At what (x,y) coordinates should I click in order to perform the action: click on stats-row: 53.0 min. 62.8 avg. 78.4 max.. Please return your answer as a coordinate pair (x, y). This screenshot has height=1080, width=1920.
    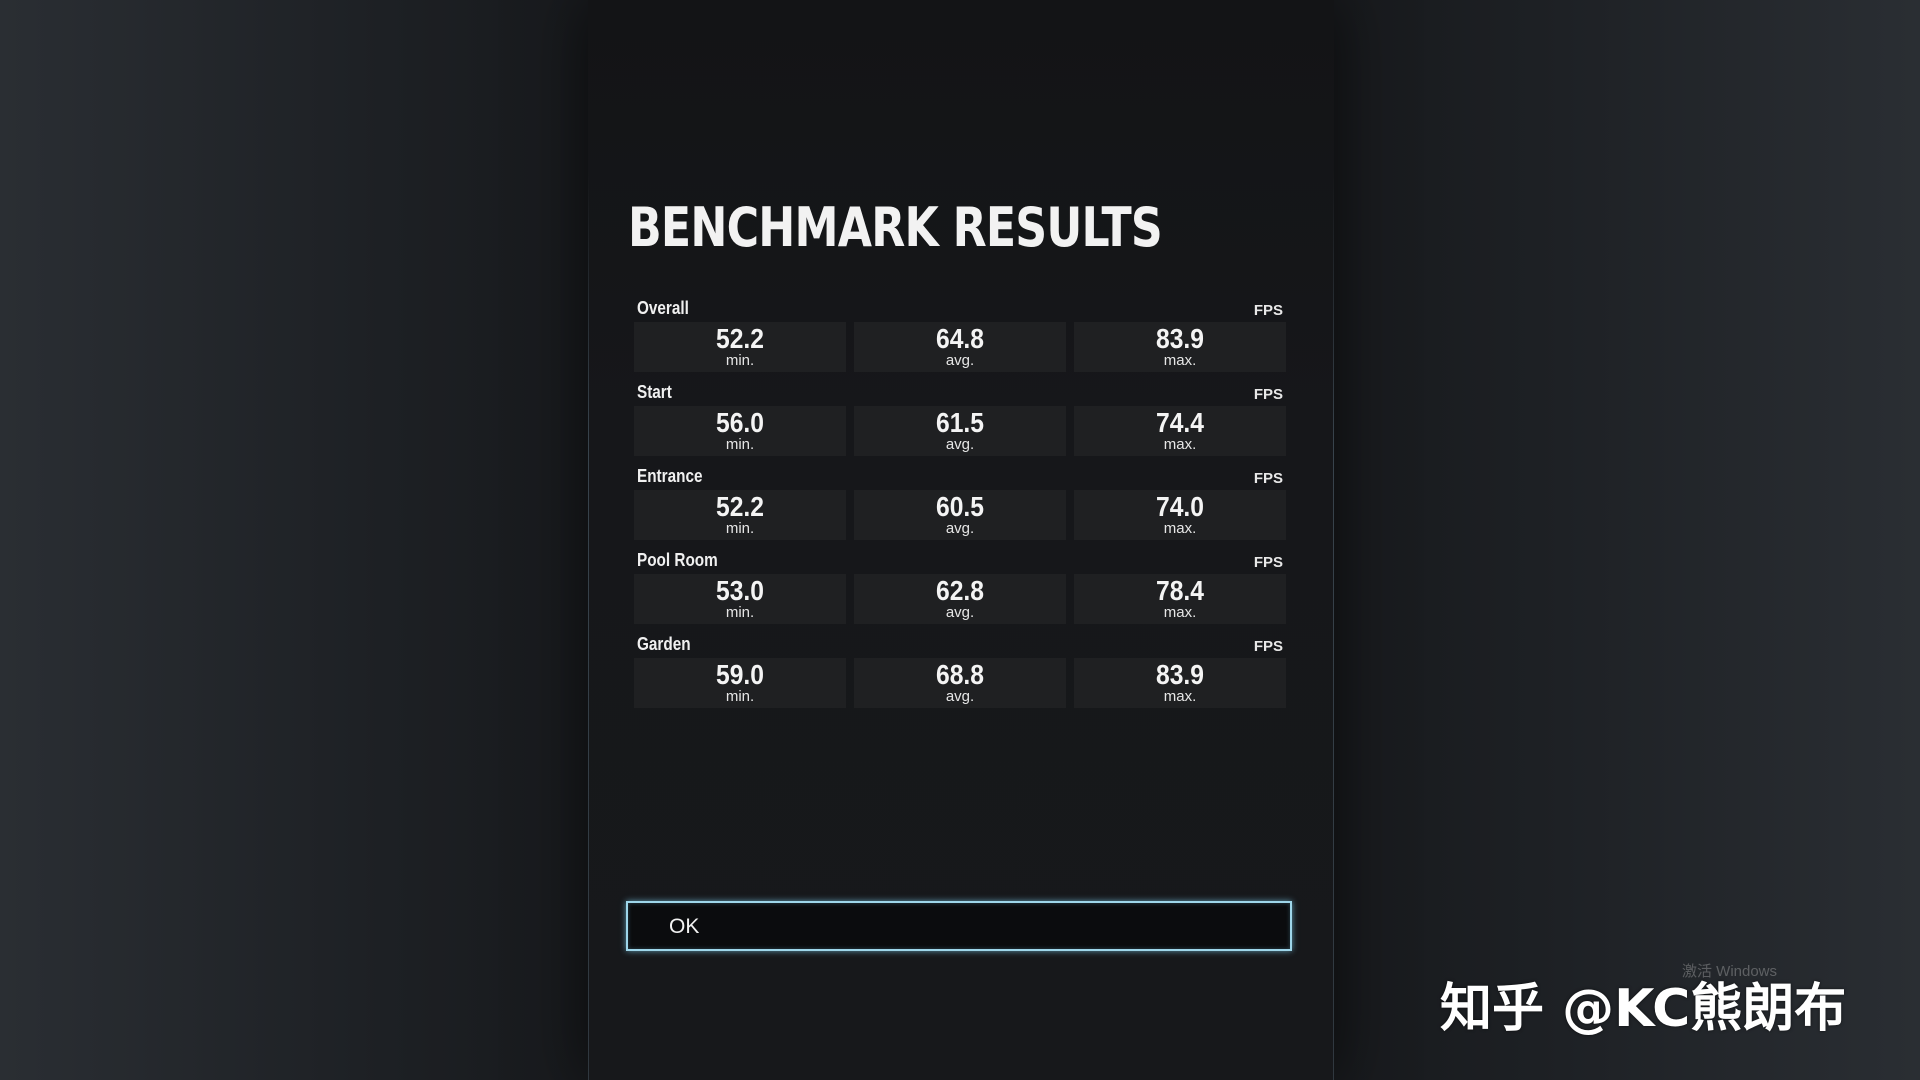
    Looking at the image, I should click on (960, 599).